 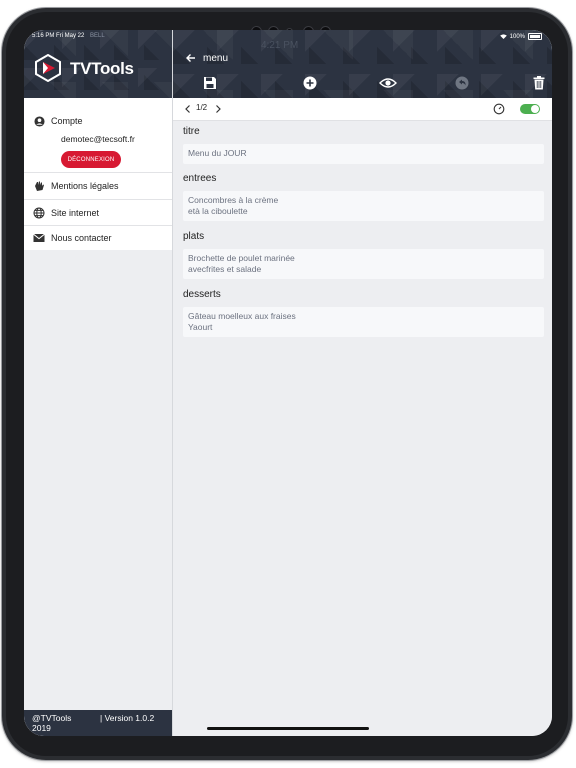 I want to click on section-label-plats: plats, so click(x=194, y=236).